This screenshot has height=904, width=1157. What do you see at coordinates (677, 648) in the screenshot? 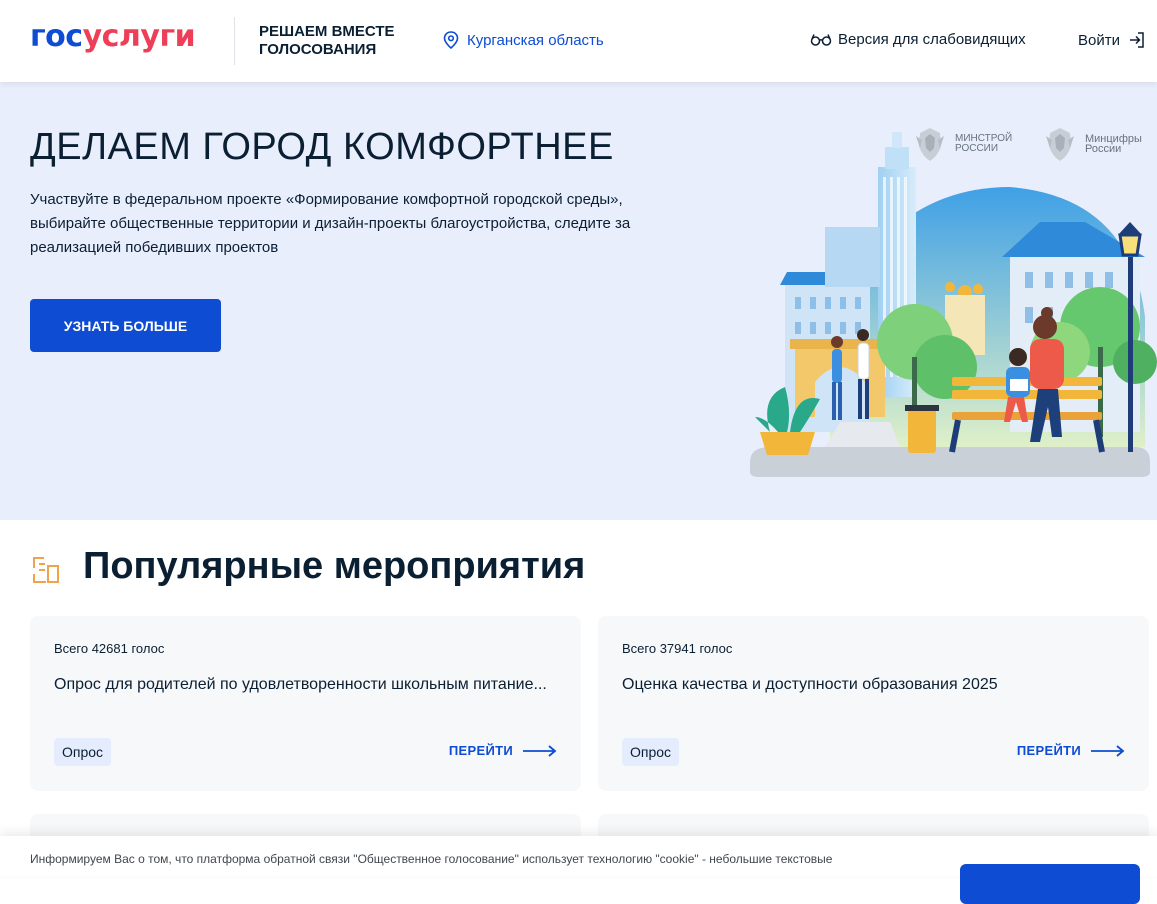
I see `card-votes: Всего 37941 голос` at bounding box center [677, 648].